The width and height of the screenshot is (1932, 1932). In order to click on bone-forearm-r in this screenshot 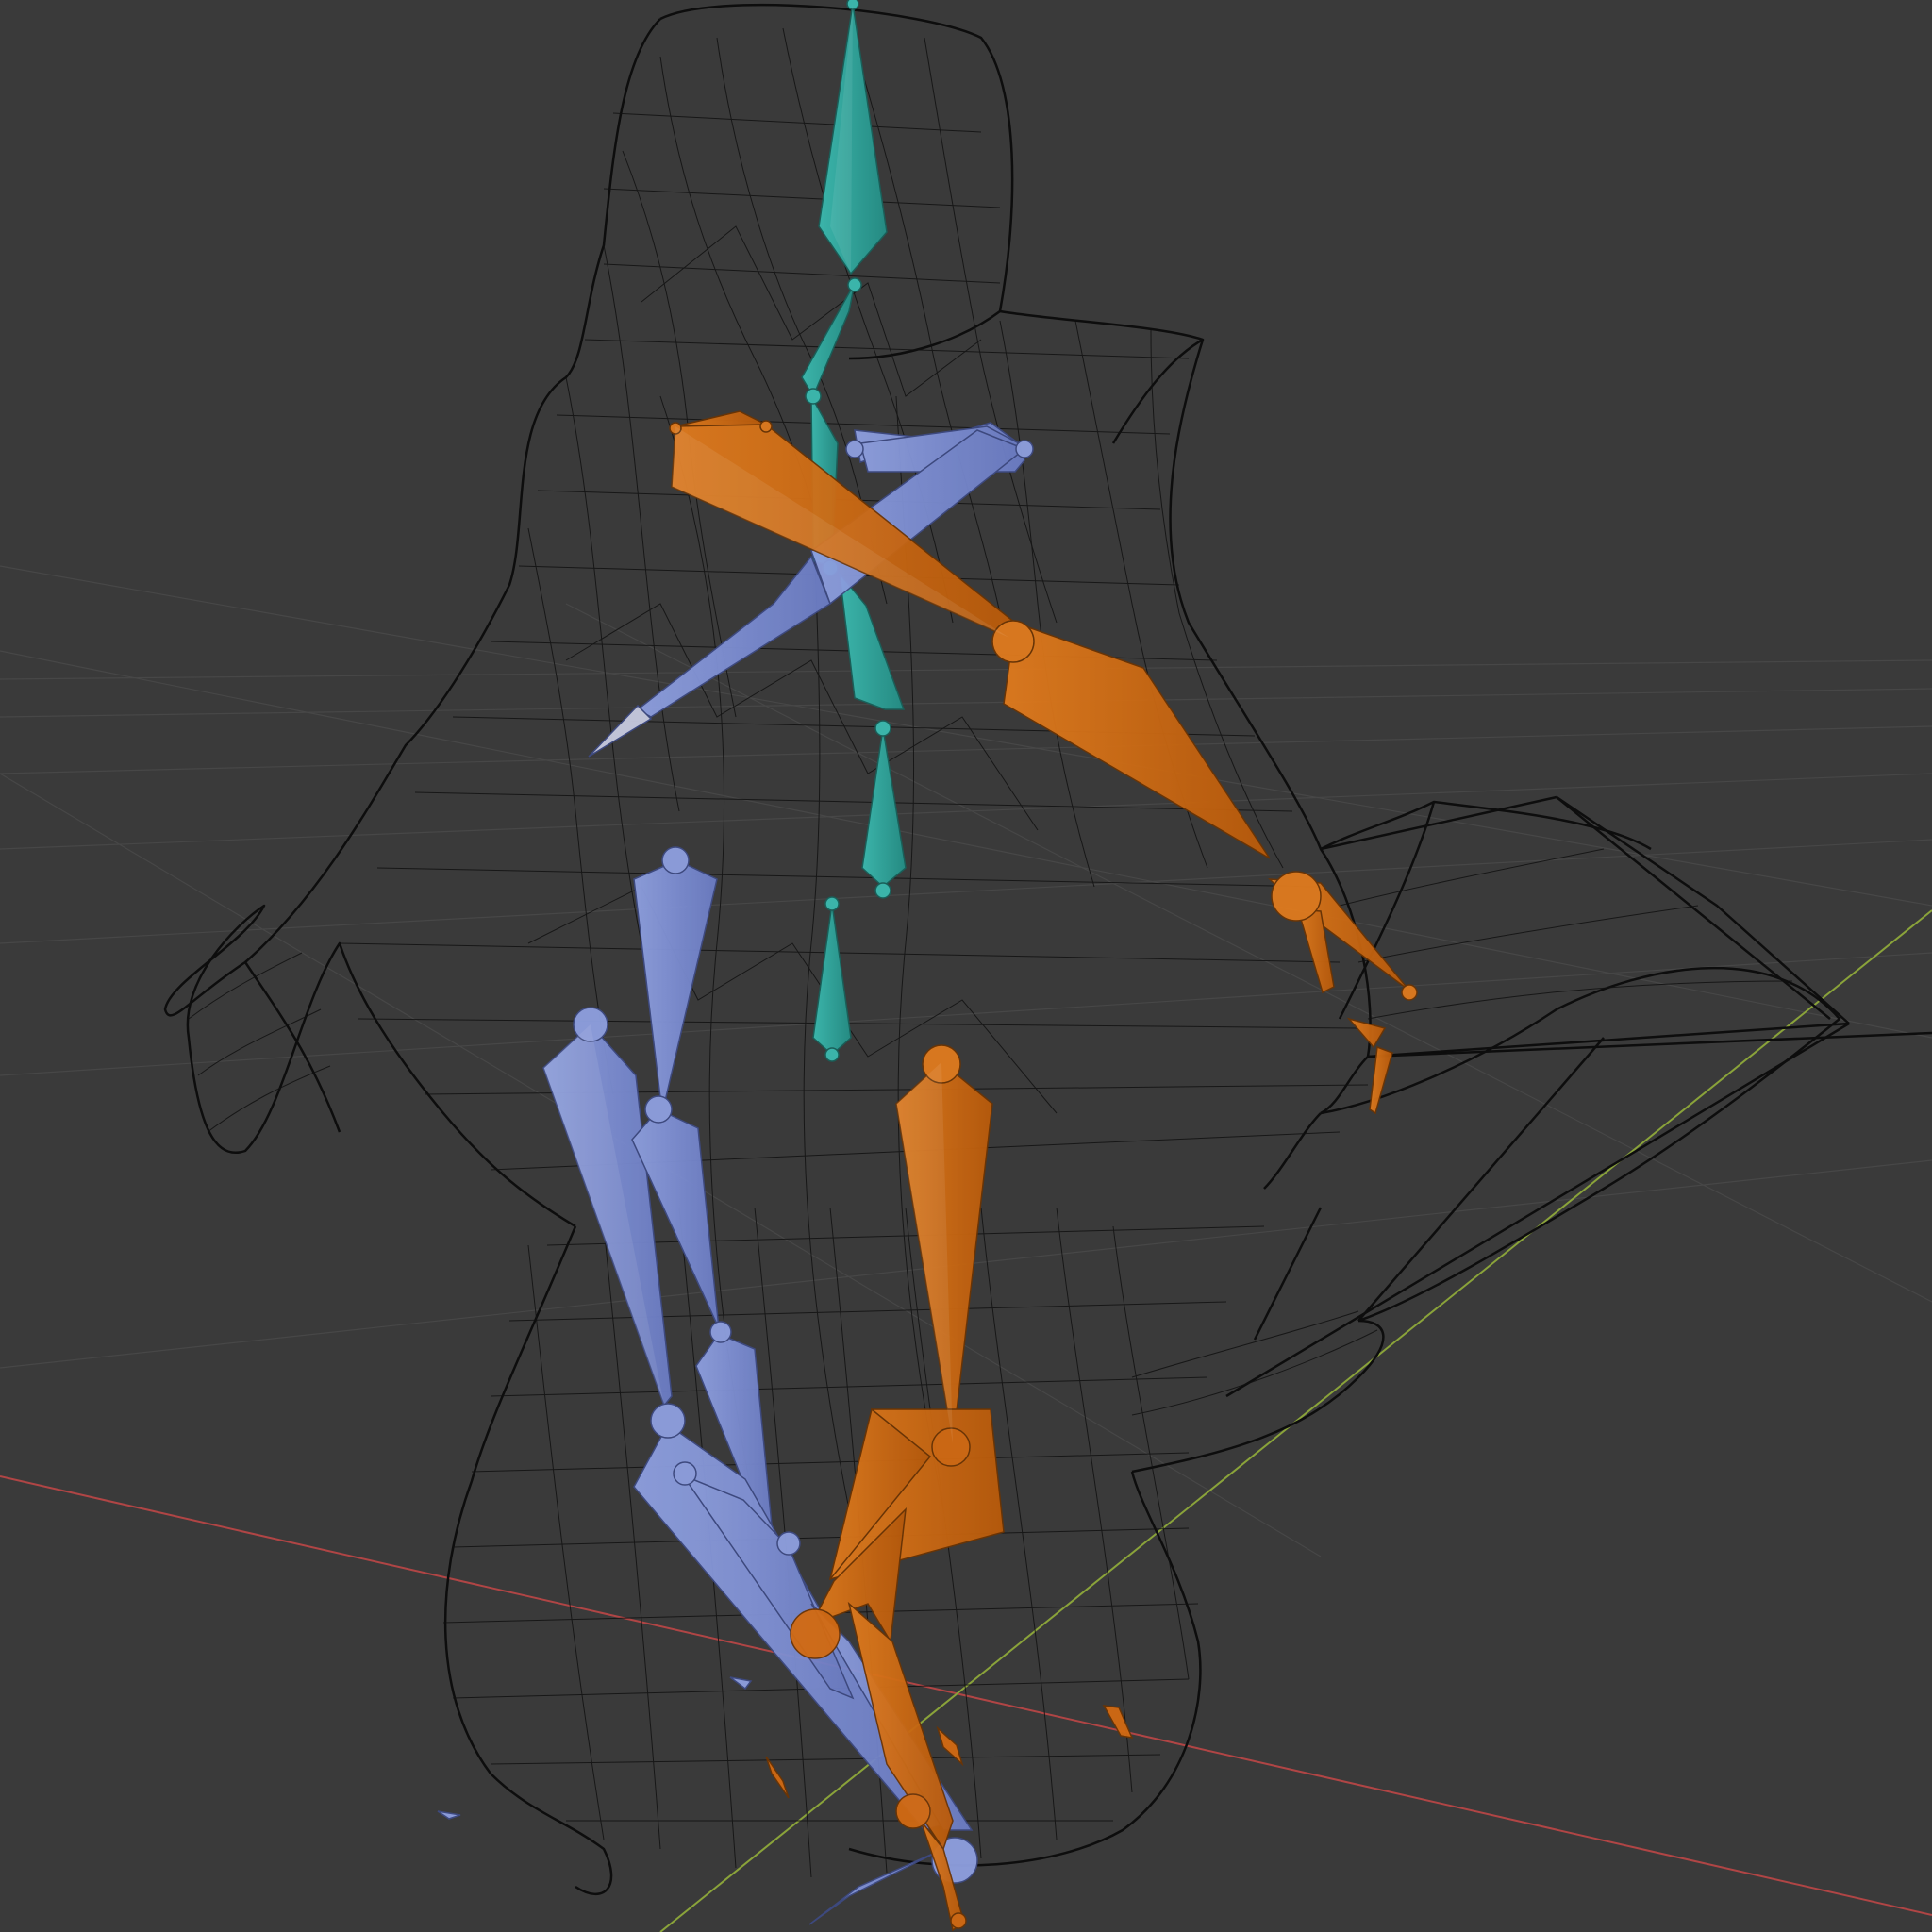, I will do `click(734, 637)`.